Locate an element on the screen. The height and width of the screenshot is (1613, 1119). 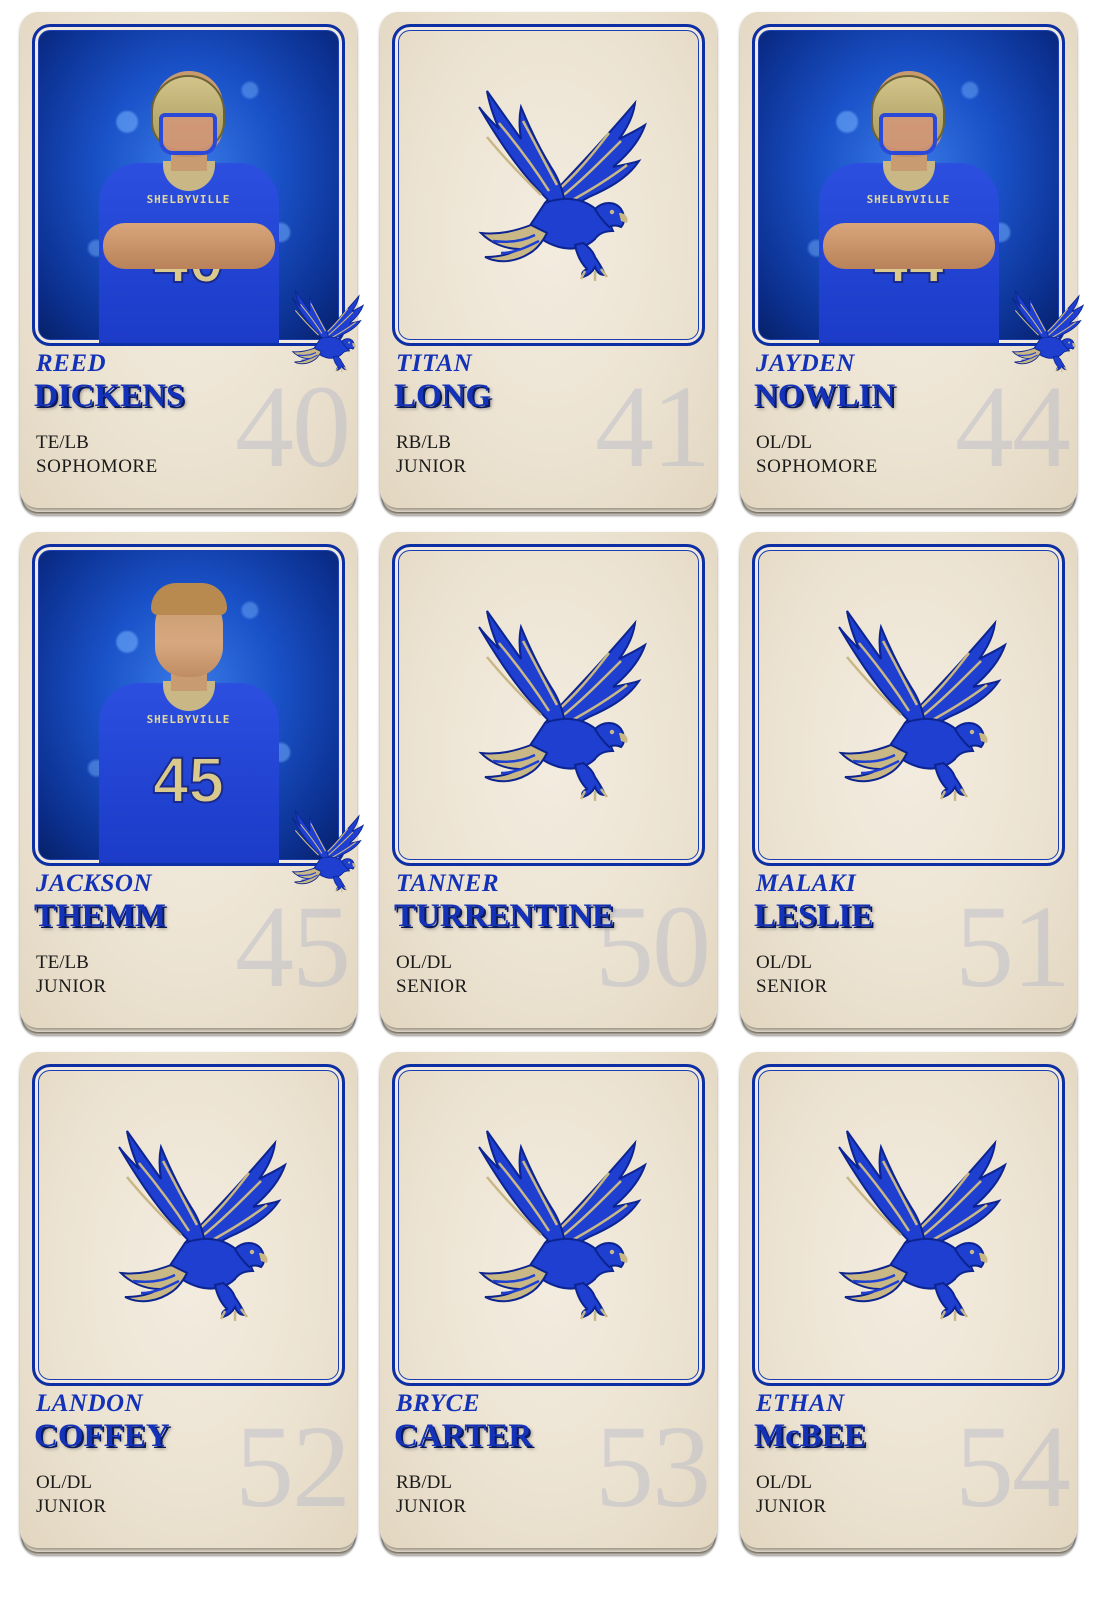
player-first-name: TITAN is located at coordinates (434, 363).